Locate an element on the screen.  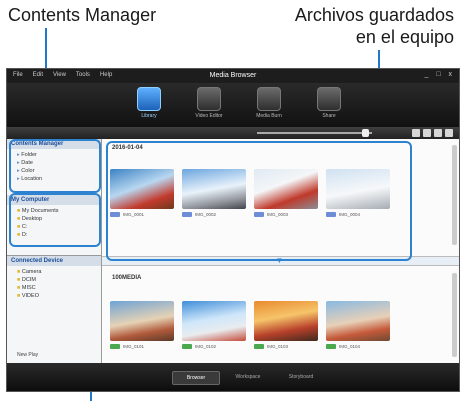
zoom-slider is located at coordinates (314, 133).